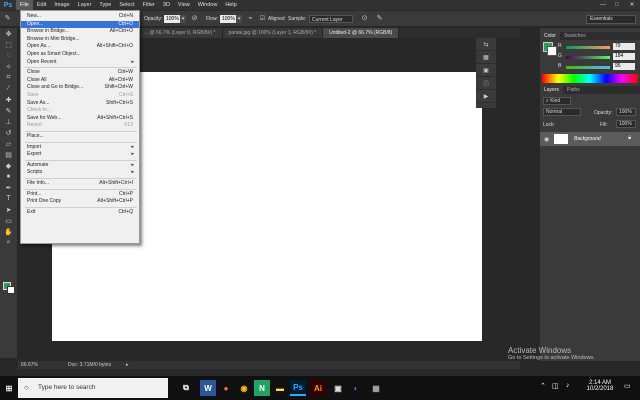  What do you see at coordinates (626, 124) in the screenshot?
I see `layer-fill-input: 100%` at bounding box center [626, 124].